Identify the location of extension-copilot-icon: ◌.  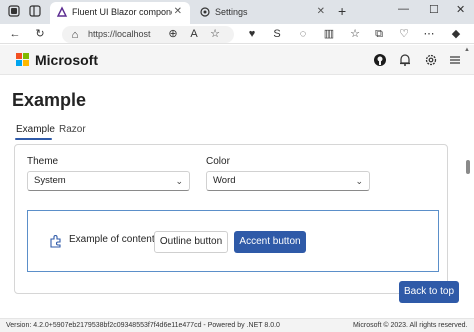
(303, 34).